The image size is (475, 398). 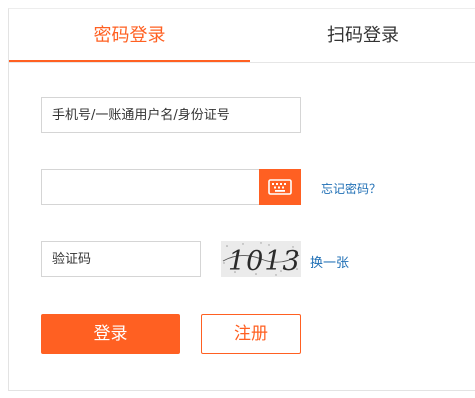 What do you see at coordinates (110, 334) in the screenshot?
I see `login-button: 登录` at bounding box center [110, 334].